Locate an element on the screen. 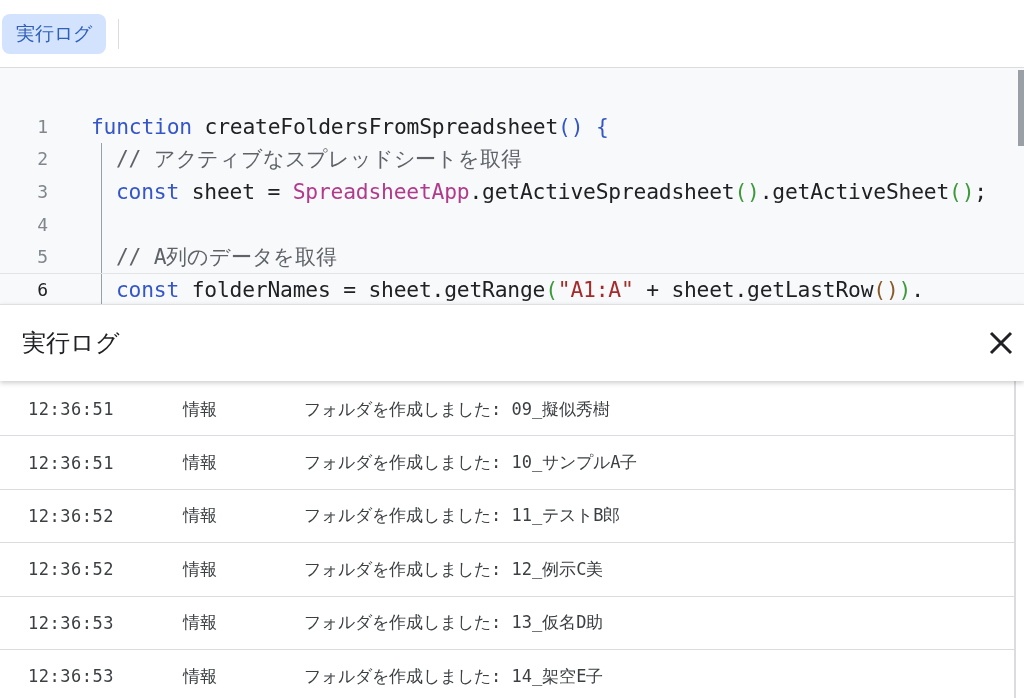  code-line: // アクティブなスプレッドシートを取得 is located at coordinates (319, 159).